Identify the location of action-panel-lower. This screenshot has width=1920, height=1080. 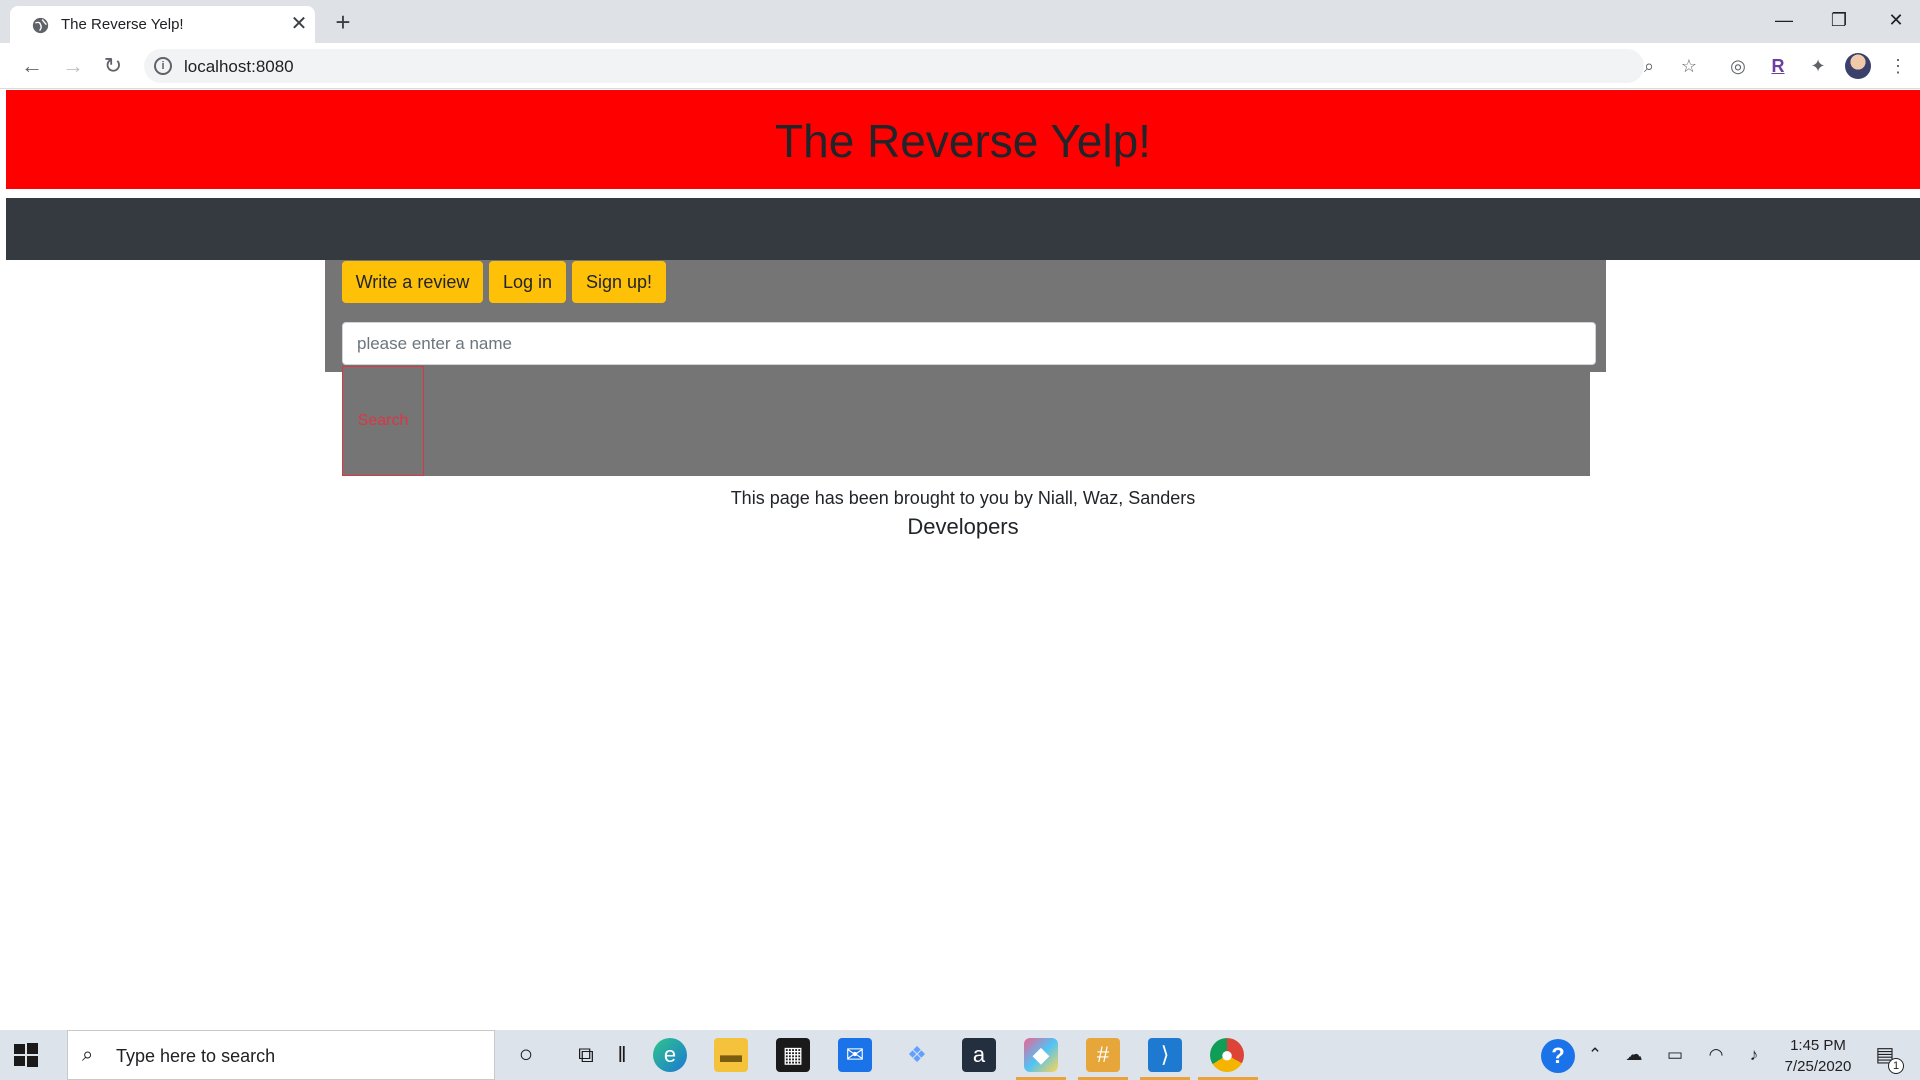
(966, 424).